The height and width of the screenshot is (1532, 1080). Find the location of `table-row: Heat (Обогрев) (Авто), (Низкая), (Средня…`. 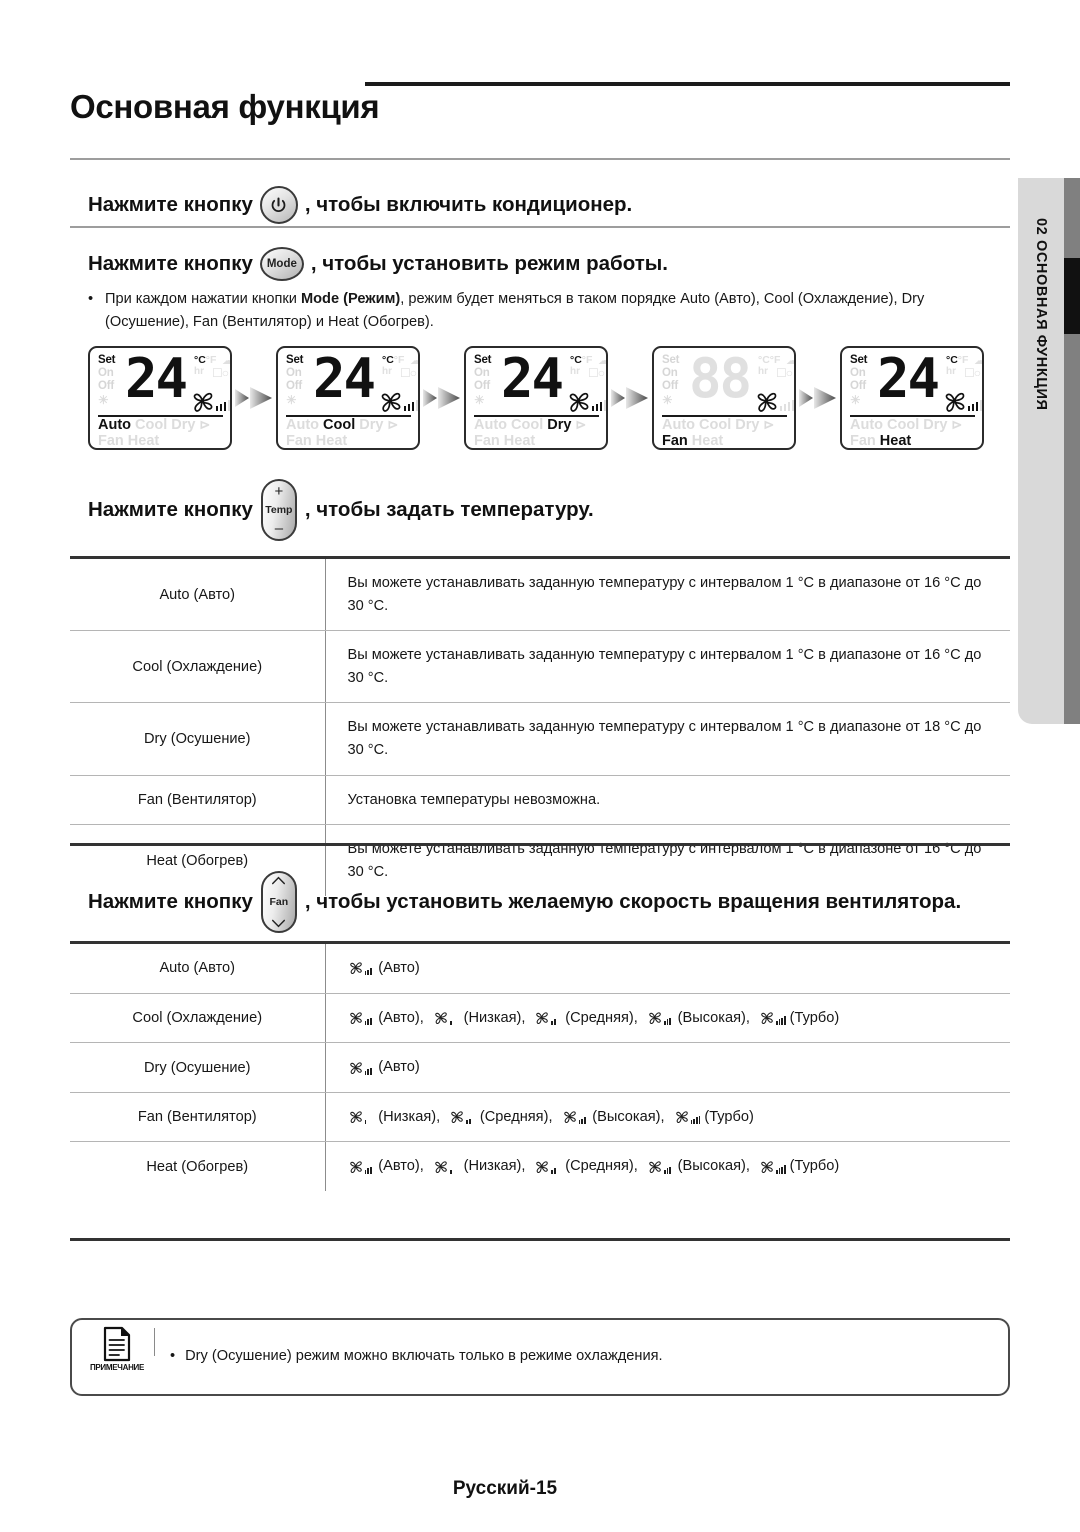

table-row: Heat (Обогрев) (Авто), (Низкая), (Средня… is located at coordinates (540, 1166).